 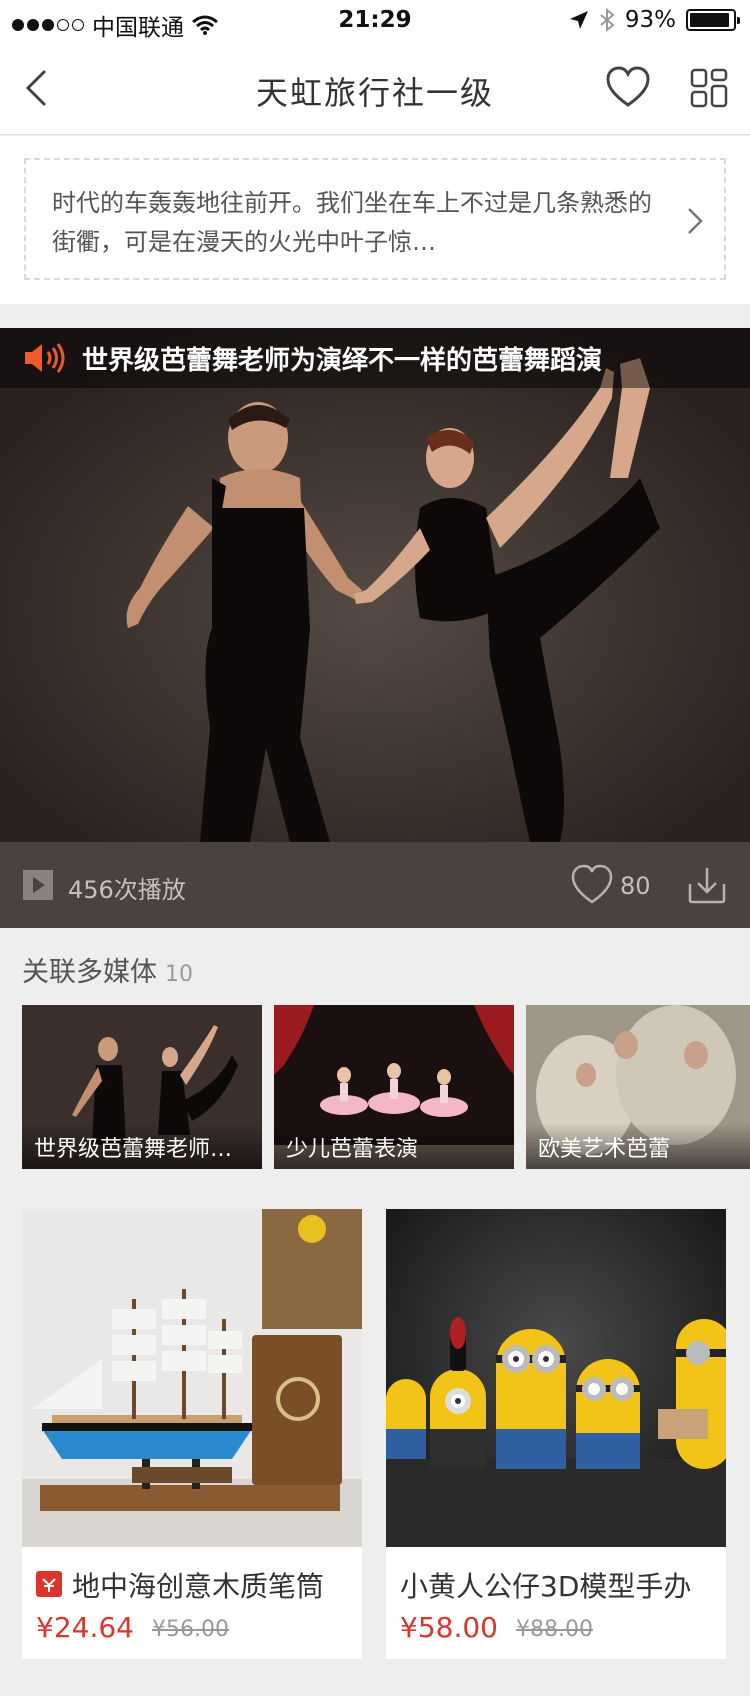 I want to click on chevron-right-icon, so click(x=695, y=221).